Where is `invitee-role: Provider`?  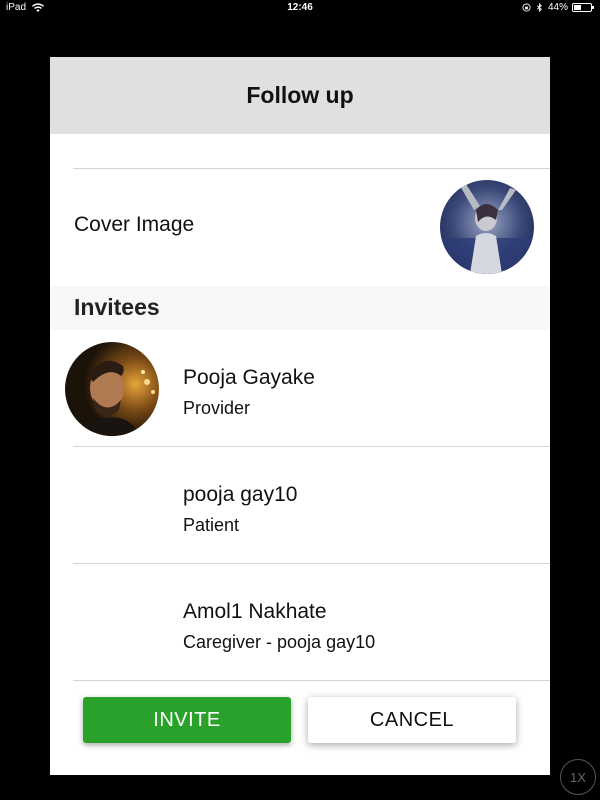 invitee-role: Provider is located at coordinates (217, 408).